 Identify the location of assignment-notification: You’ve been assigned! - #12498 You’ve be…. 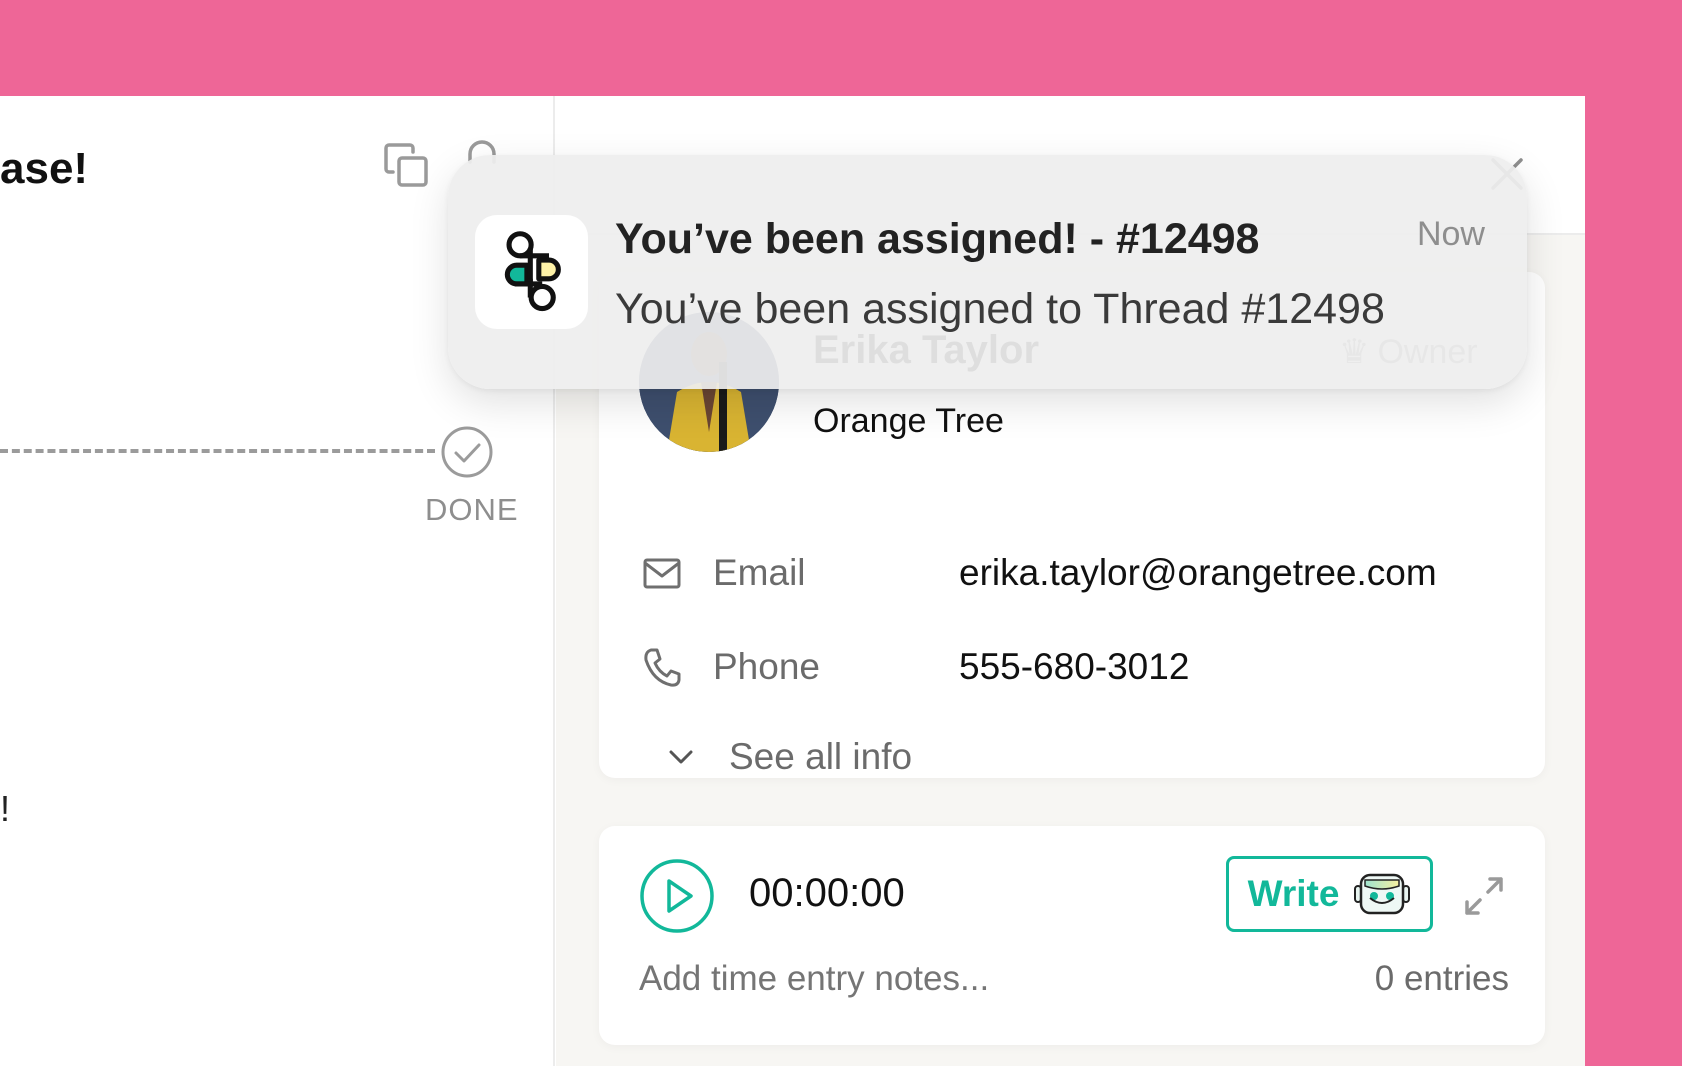
(987, 272).